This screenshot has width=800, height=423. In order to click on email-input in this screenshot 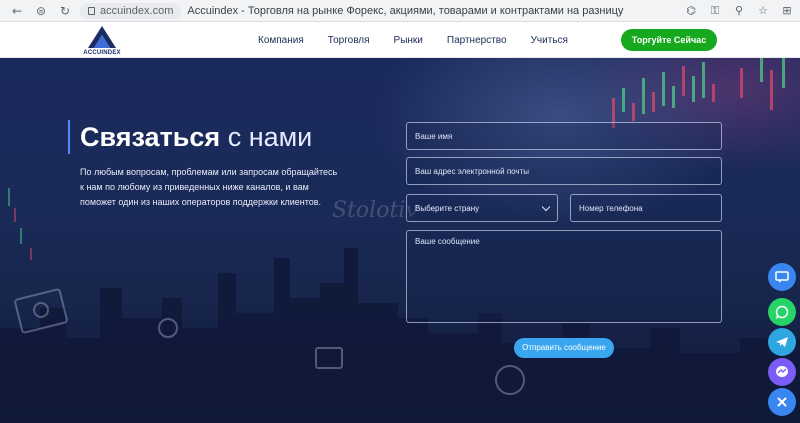, I will do `click(564, 171)`.